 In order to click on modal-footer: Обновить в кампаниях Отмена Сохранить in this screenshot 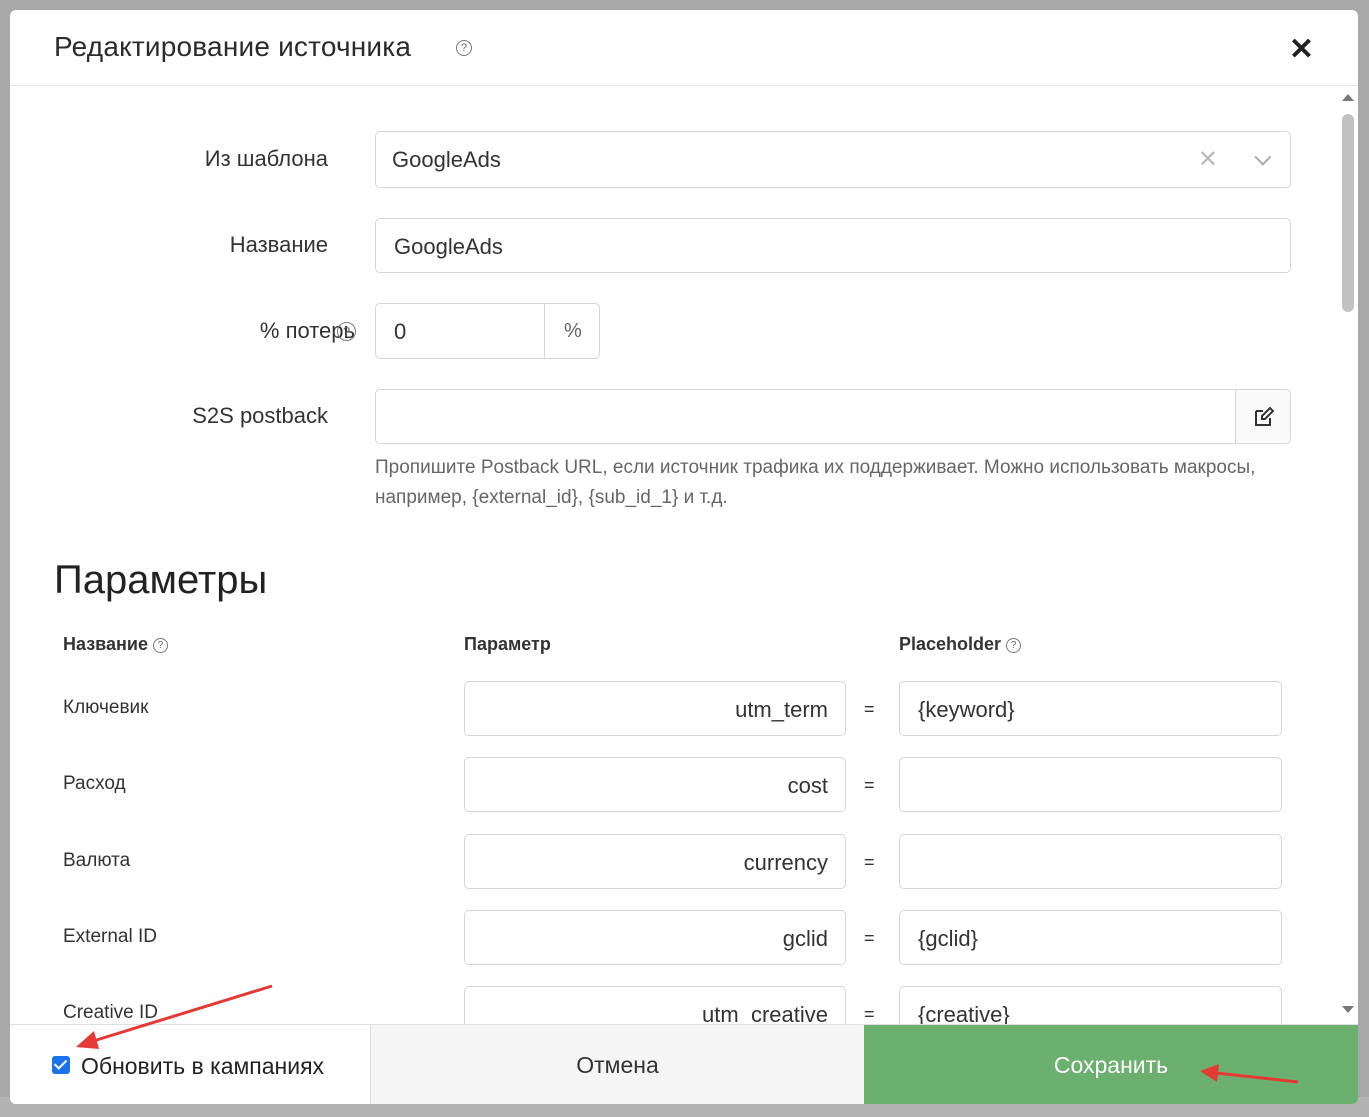, I will do `click(684, 1064)`.